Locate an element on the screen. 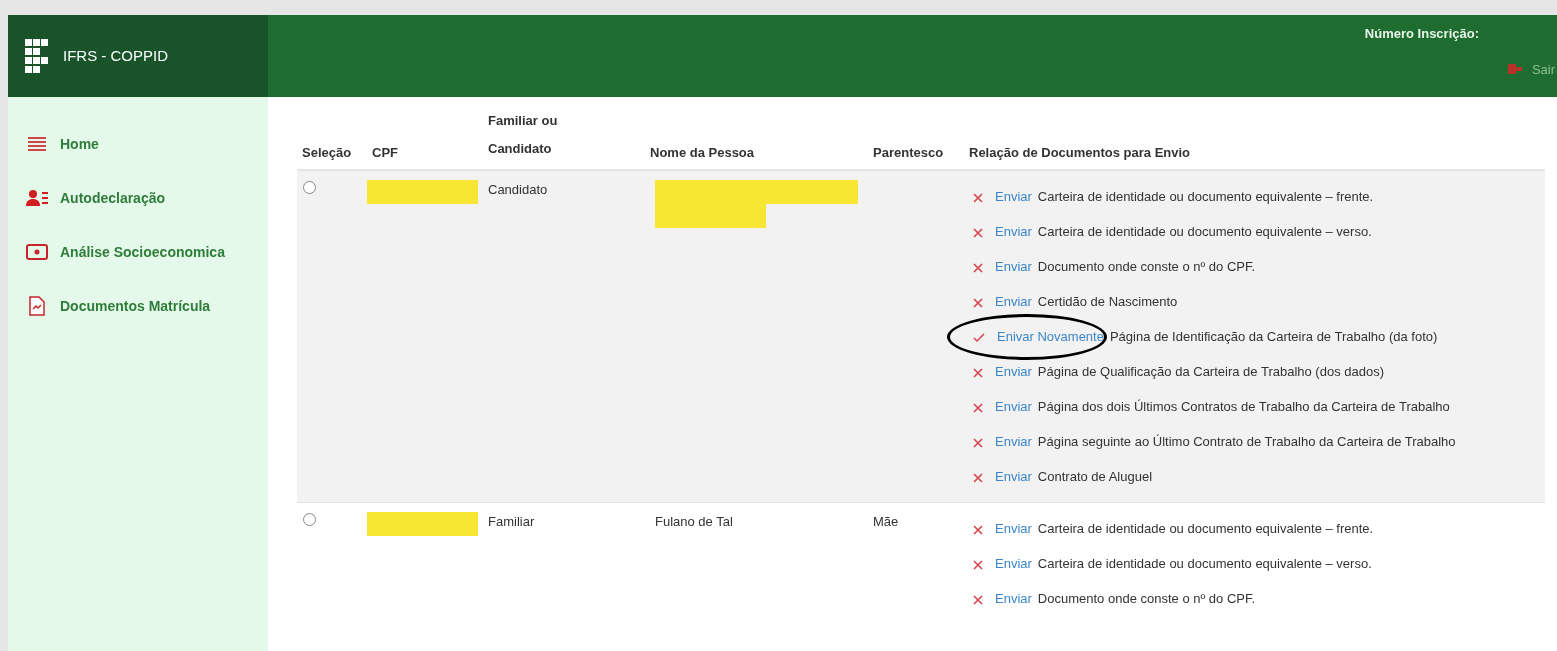 This screenshot has height=651, width=1557. table-cell: Fulano de Tal is located at coordinates (694, 521).